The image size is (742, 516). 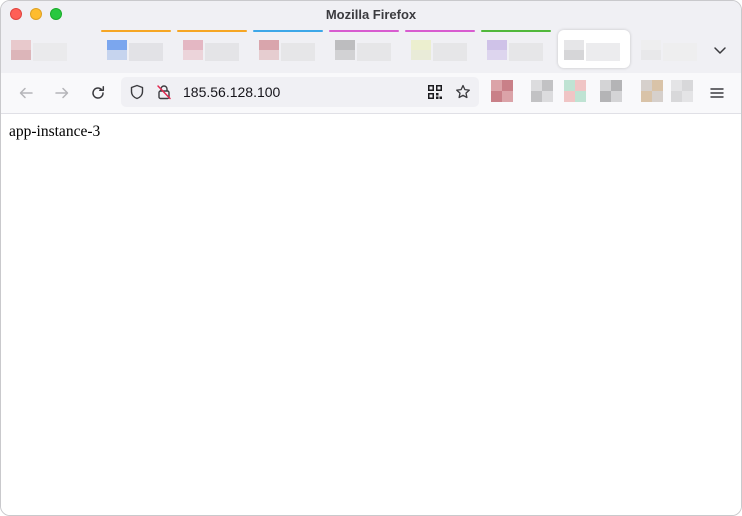 What do you see at coordinates (137, 92) in the screenshot?
I see `shield-icon` at bounding box center [137, 92].